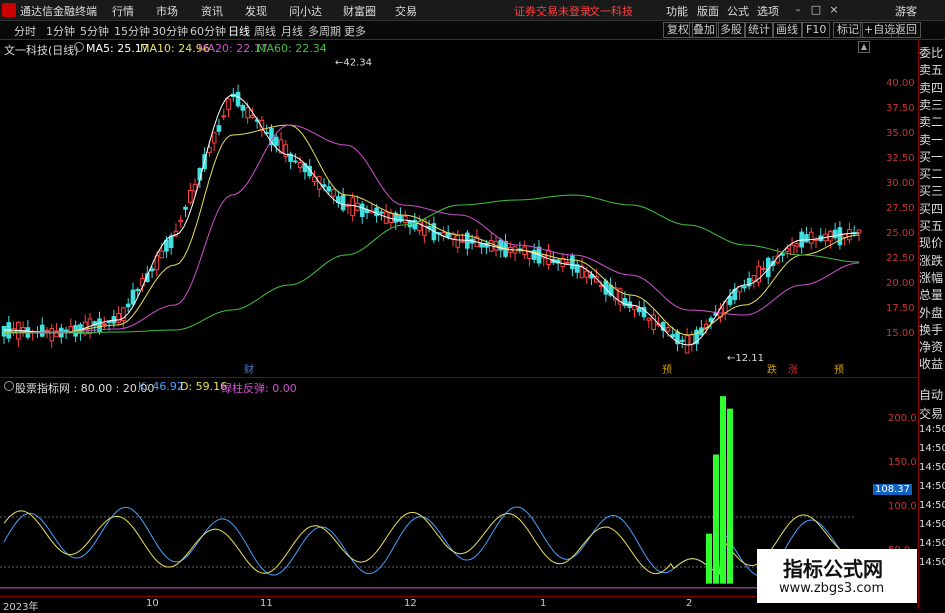  I want to click on menu-function: 功能, so click(677, 11).